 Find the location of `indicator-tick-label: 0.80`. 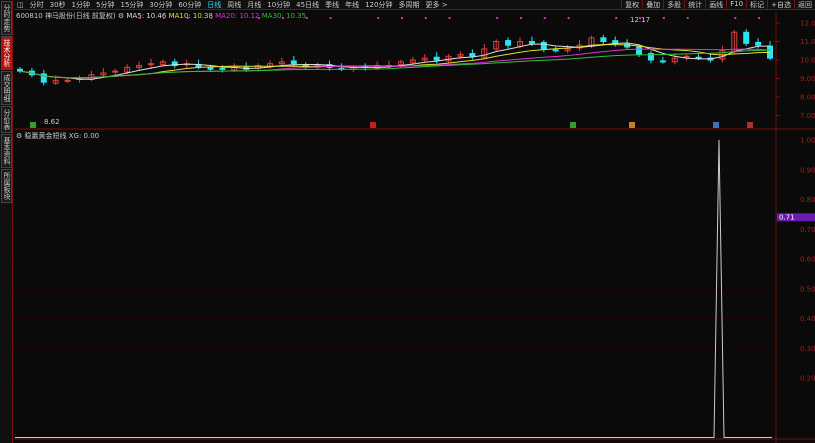

indicator-tick-label: 0.80 is located at coordinates (807, 200).